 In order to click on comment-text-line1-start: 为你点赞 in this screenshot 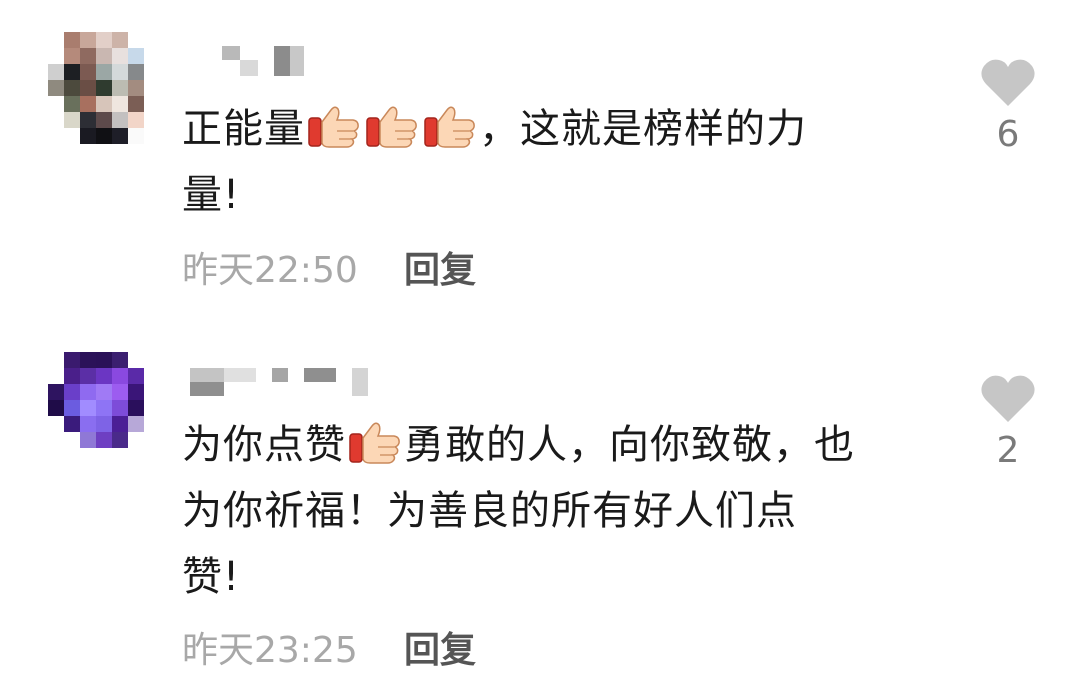, I will do `click(264, 445)`.